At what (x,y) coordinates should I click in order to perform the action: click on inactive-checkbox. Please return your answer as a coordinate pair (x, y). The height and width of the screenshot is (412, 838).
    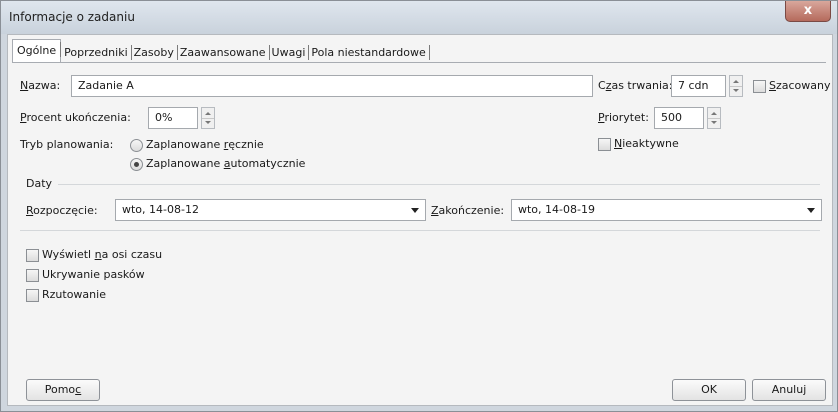
    Looking at the image, I should click on (604, 144).